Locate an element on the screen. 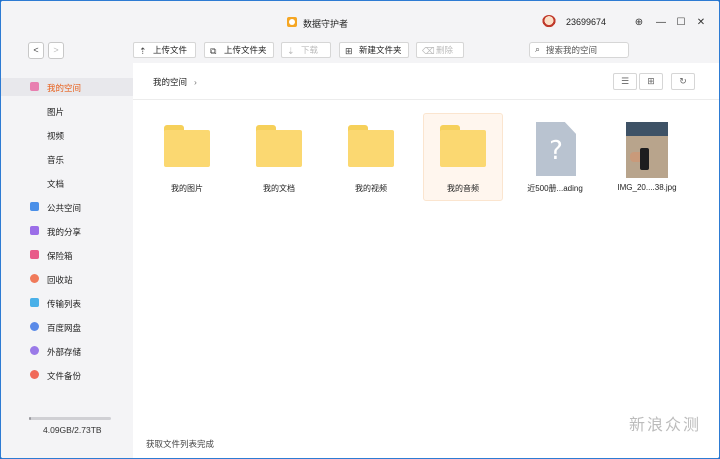  file-name: 我的音频 is located at coordinates (463, 188).